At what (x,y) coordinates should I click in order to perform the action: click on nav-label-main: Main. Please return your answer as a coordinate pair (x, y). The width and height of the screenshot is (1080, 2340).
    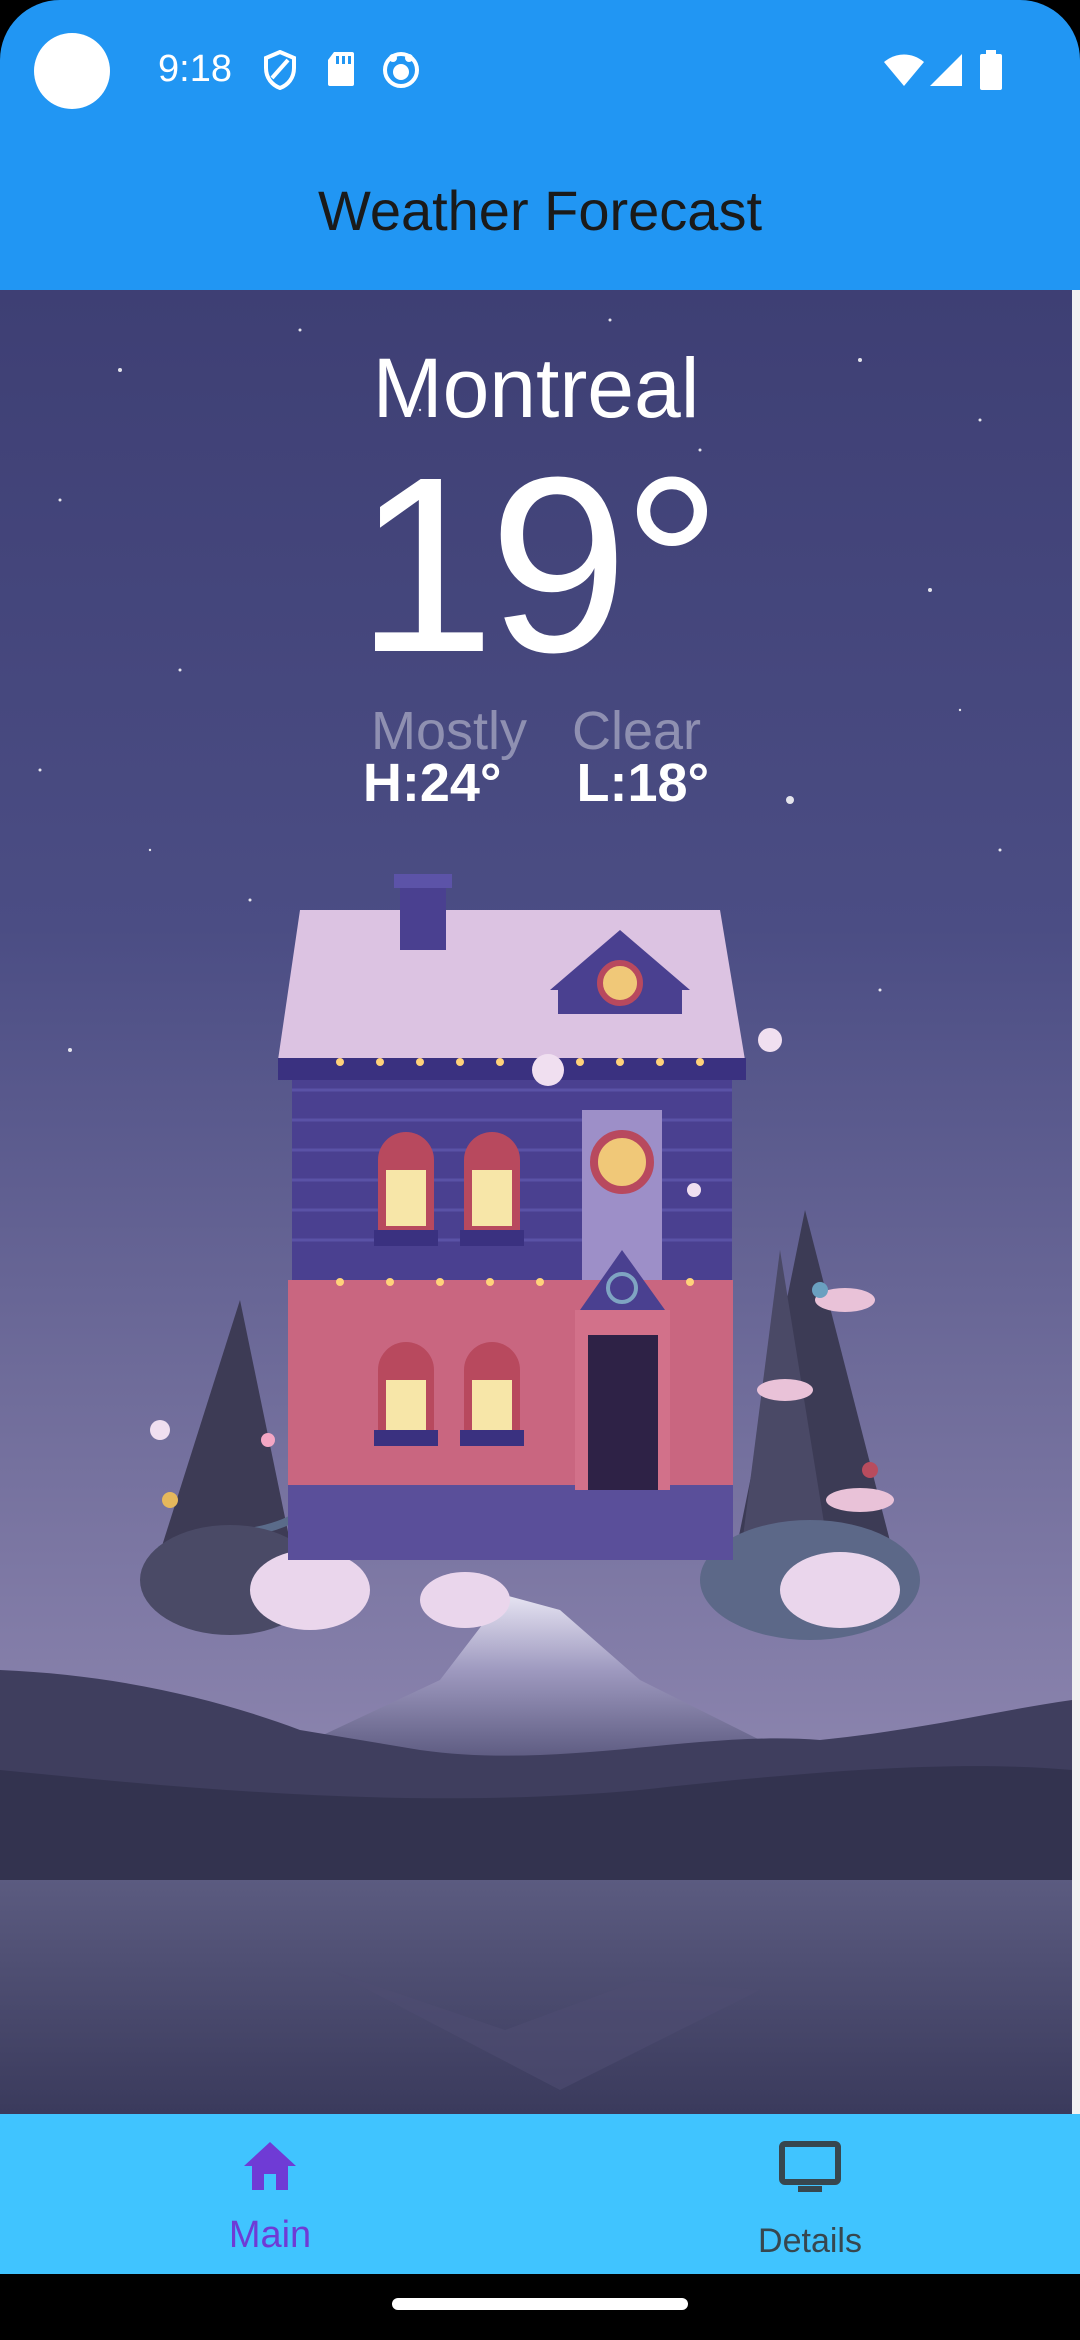
    Looking at the image, I should click on (270, 2235).